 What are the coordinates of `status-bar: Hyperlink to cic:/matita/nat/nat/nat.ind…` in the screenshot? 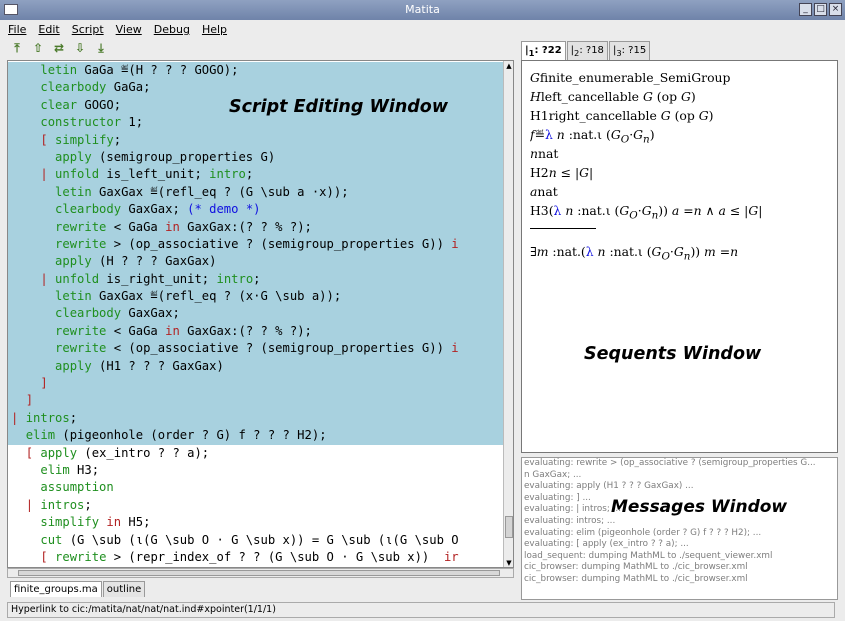 It's located at (421, 610).